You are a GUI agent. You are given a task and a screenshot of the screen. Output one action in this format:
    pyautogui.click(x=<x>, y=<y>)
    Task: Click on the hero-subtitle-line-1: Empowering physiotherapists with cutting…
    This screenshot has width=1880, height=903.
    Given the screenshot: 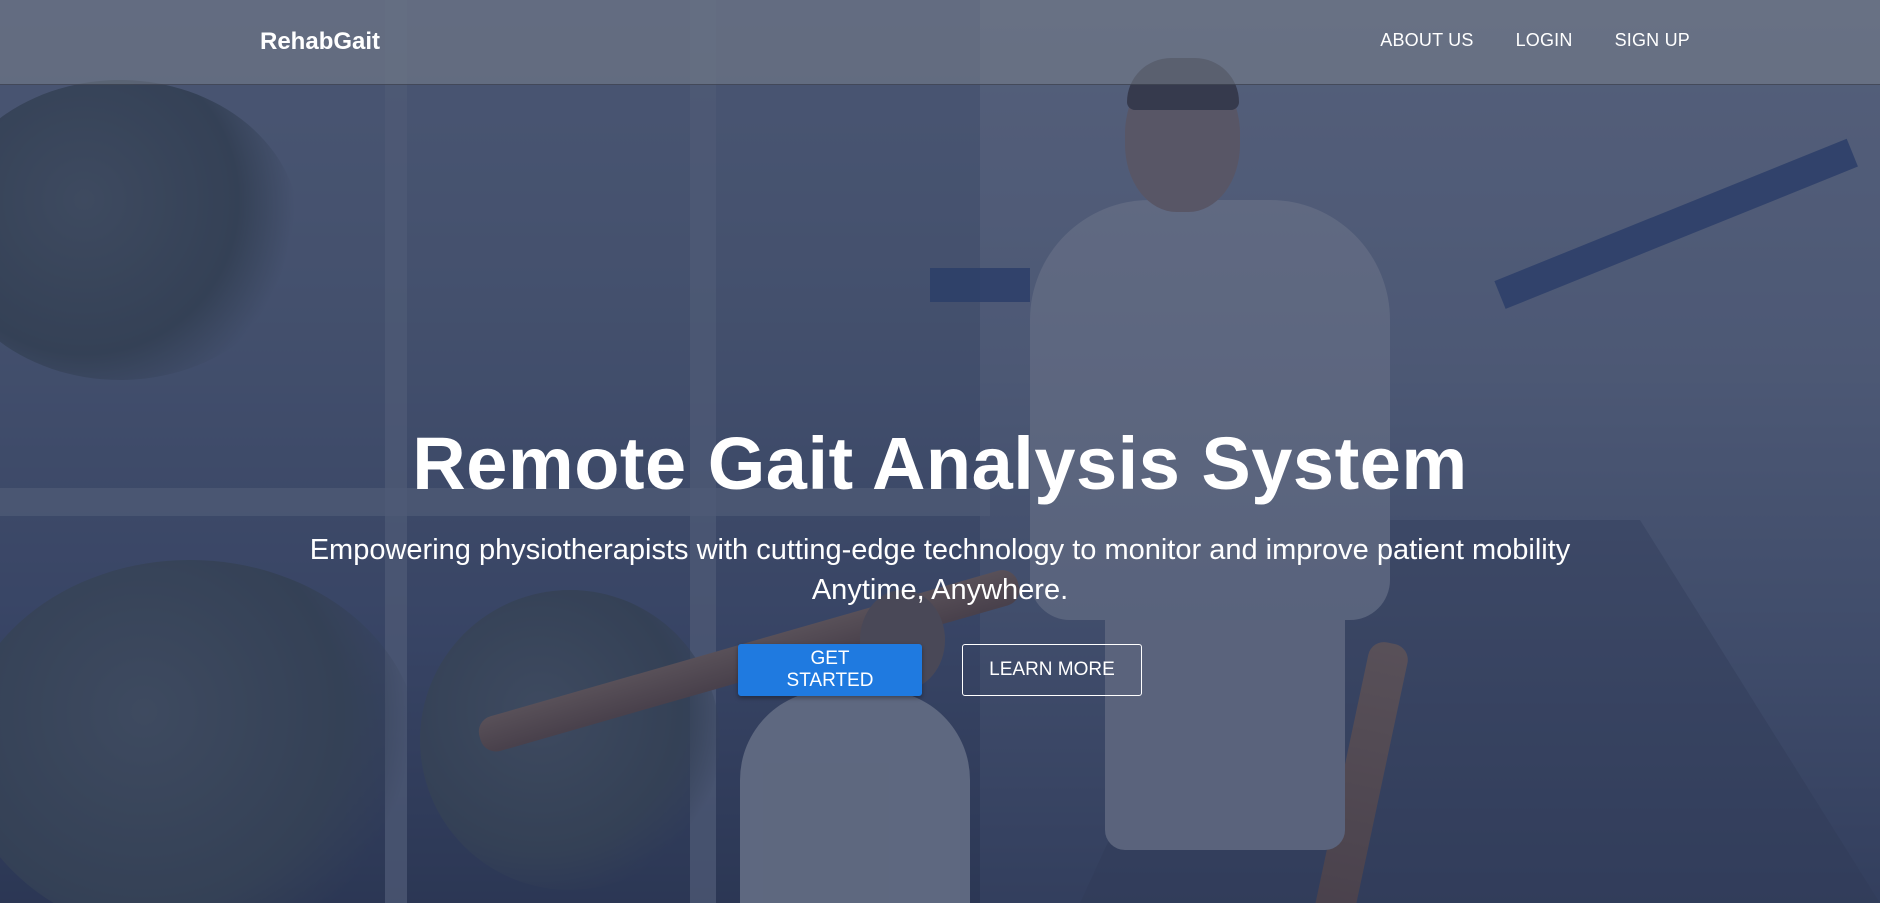 What is the action you would take?
    pyautogui.click(x=940, y=550)
    